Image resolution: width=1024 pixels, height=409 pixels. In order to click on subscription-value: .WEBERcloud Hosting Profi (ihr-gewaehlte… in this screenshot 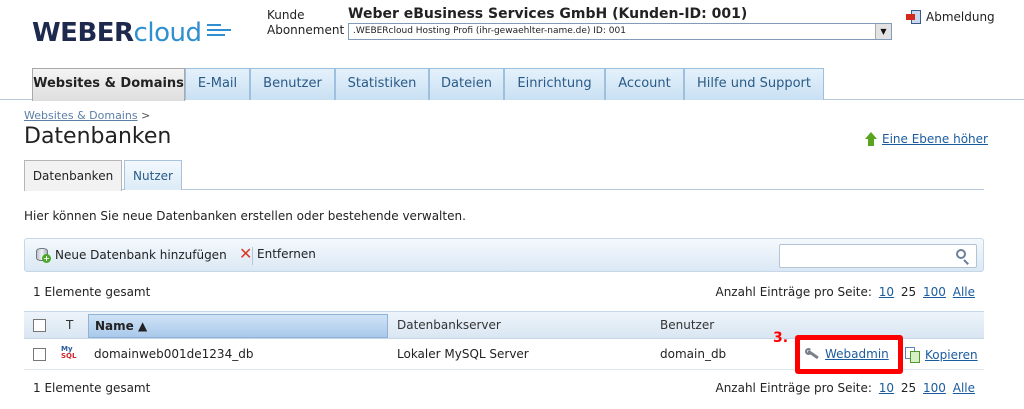, I will do `click(489, 31)`.